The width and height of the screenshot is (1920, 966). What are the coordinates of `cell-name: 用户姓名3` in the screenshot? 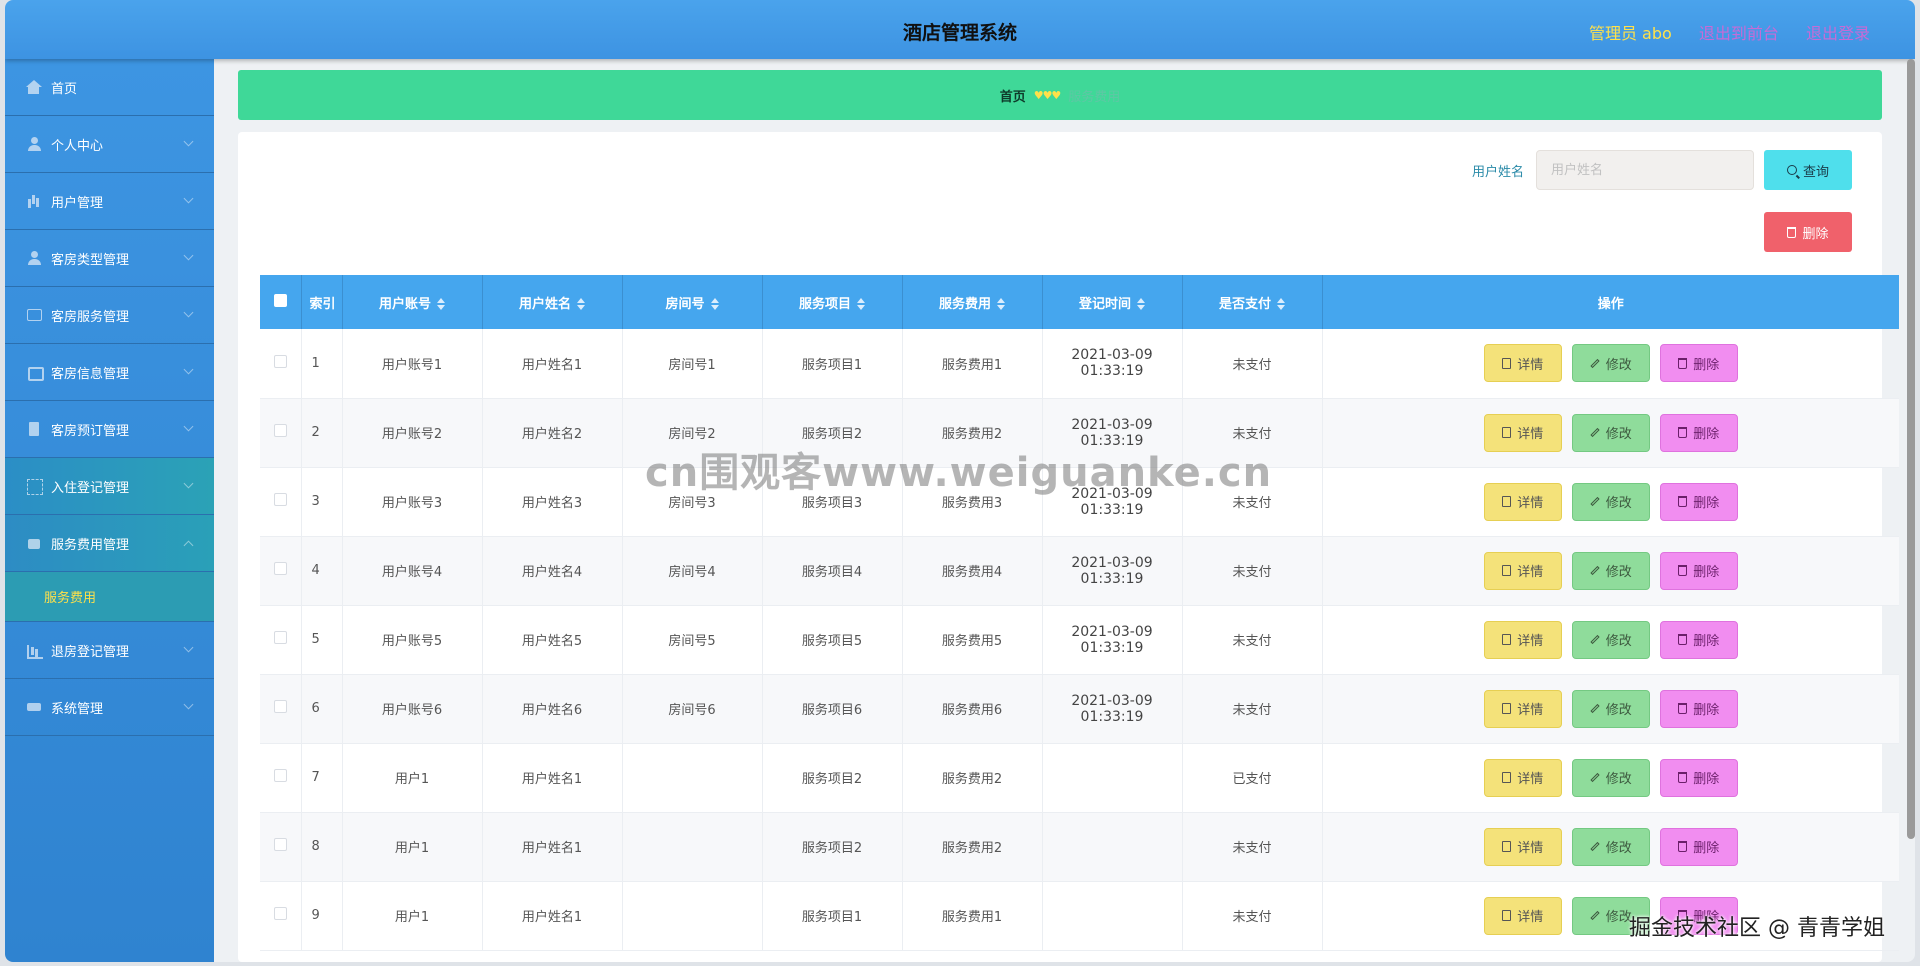 It's located at (552, 502).